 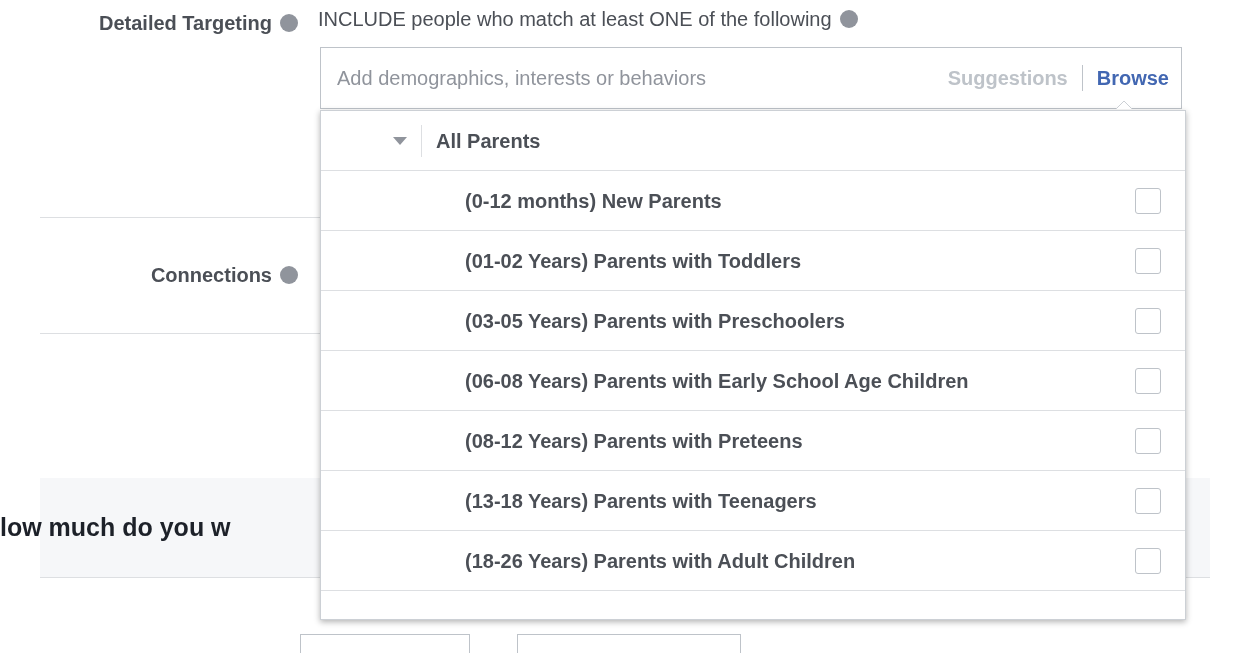 I want to click on option-label: (08-12 Years) Parents with Preteens, so click(x=800, y=440).